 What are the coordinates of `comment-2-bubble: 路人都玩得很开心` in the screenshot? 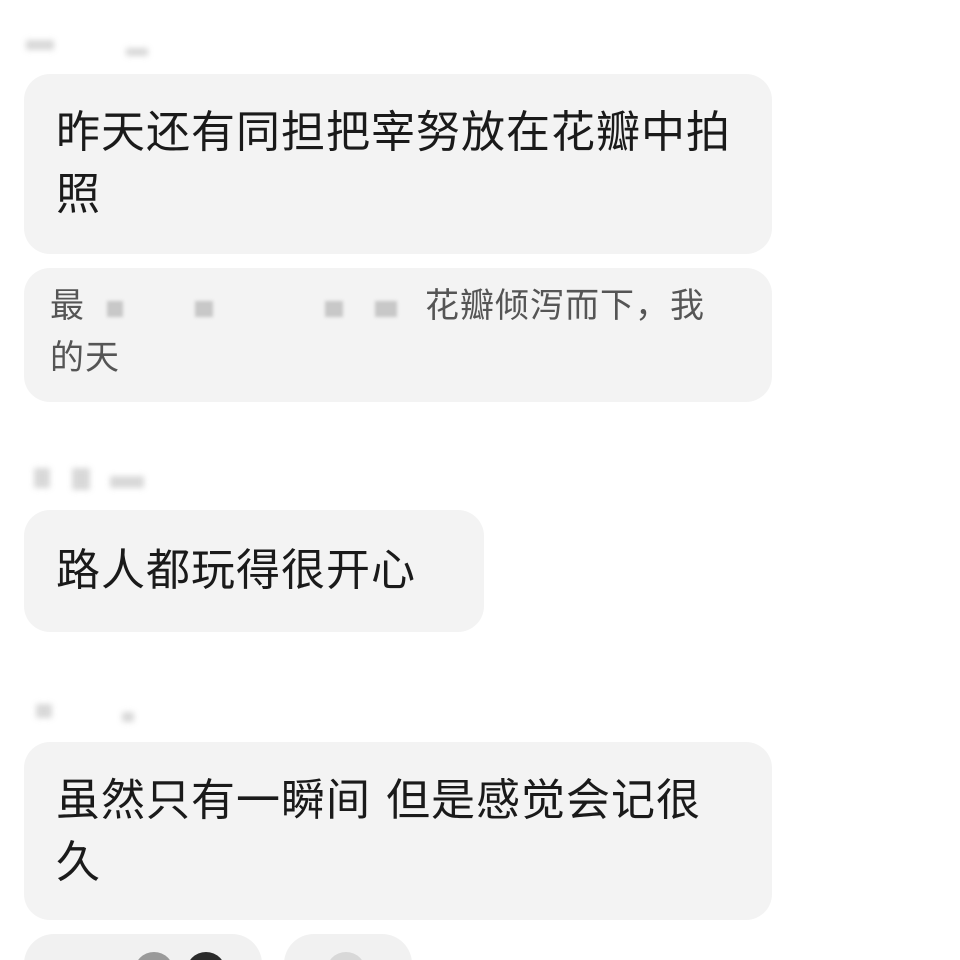 It's located at (254, 571).